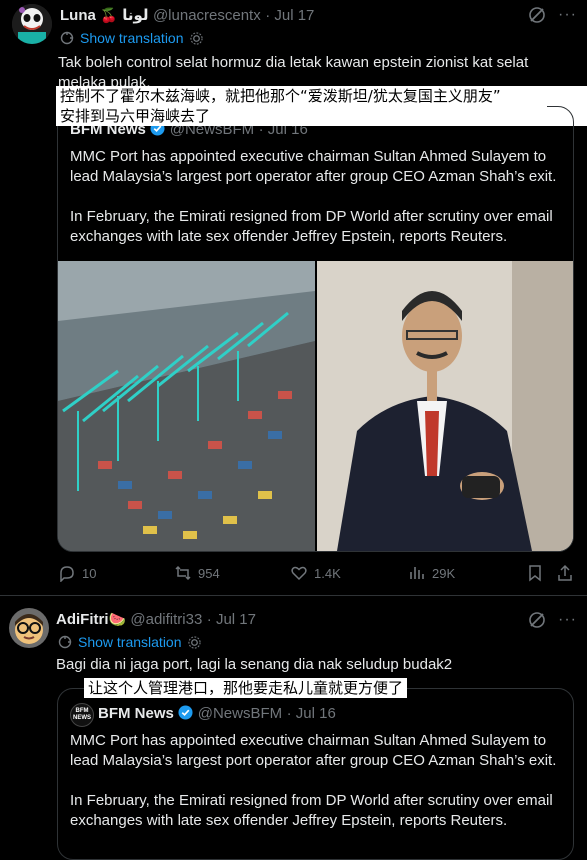 The height and width of the screenshot is (860, 587). What do you see at coordinates (183, 573) in the screenshot?
I see `repost-icon` at bounding box center [183, 573].